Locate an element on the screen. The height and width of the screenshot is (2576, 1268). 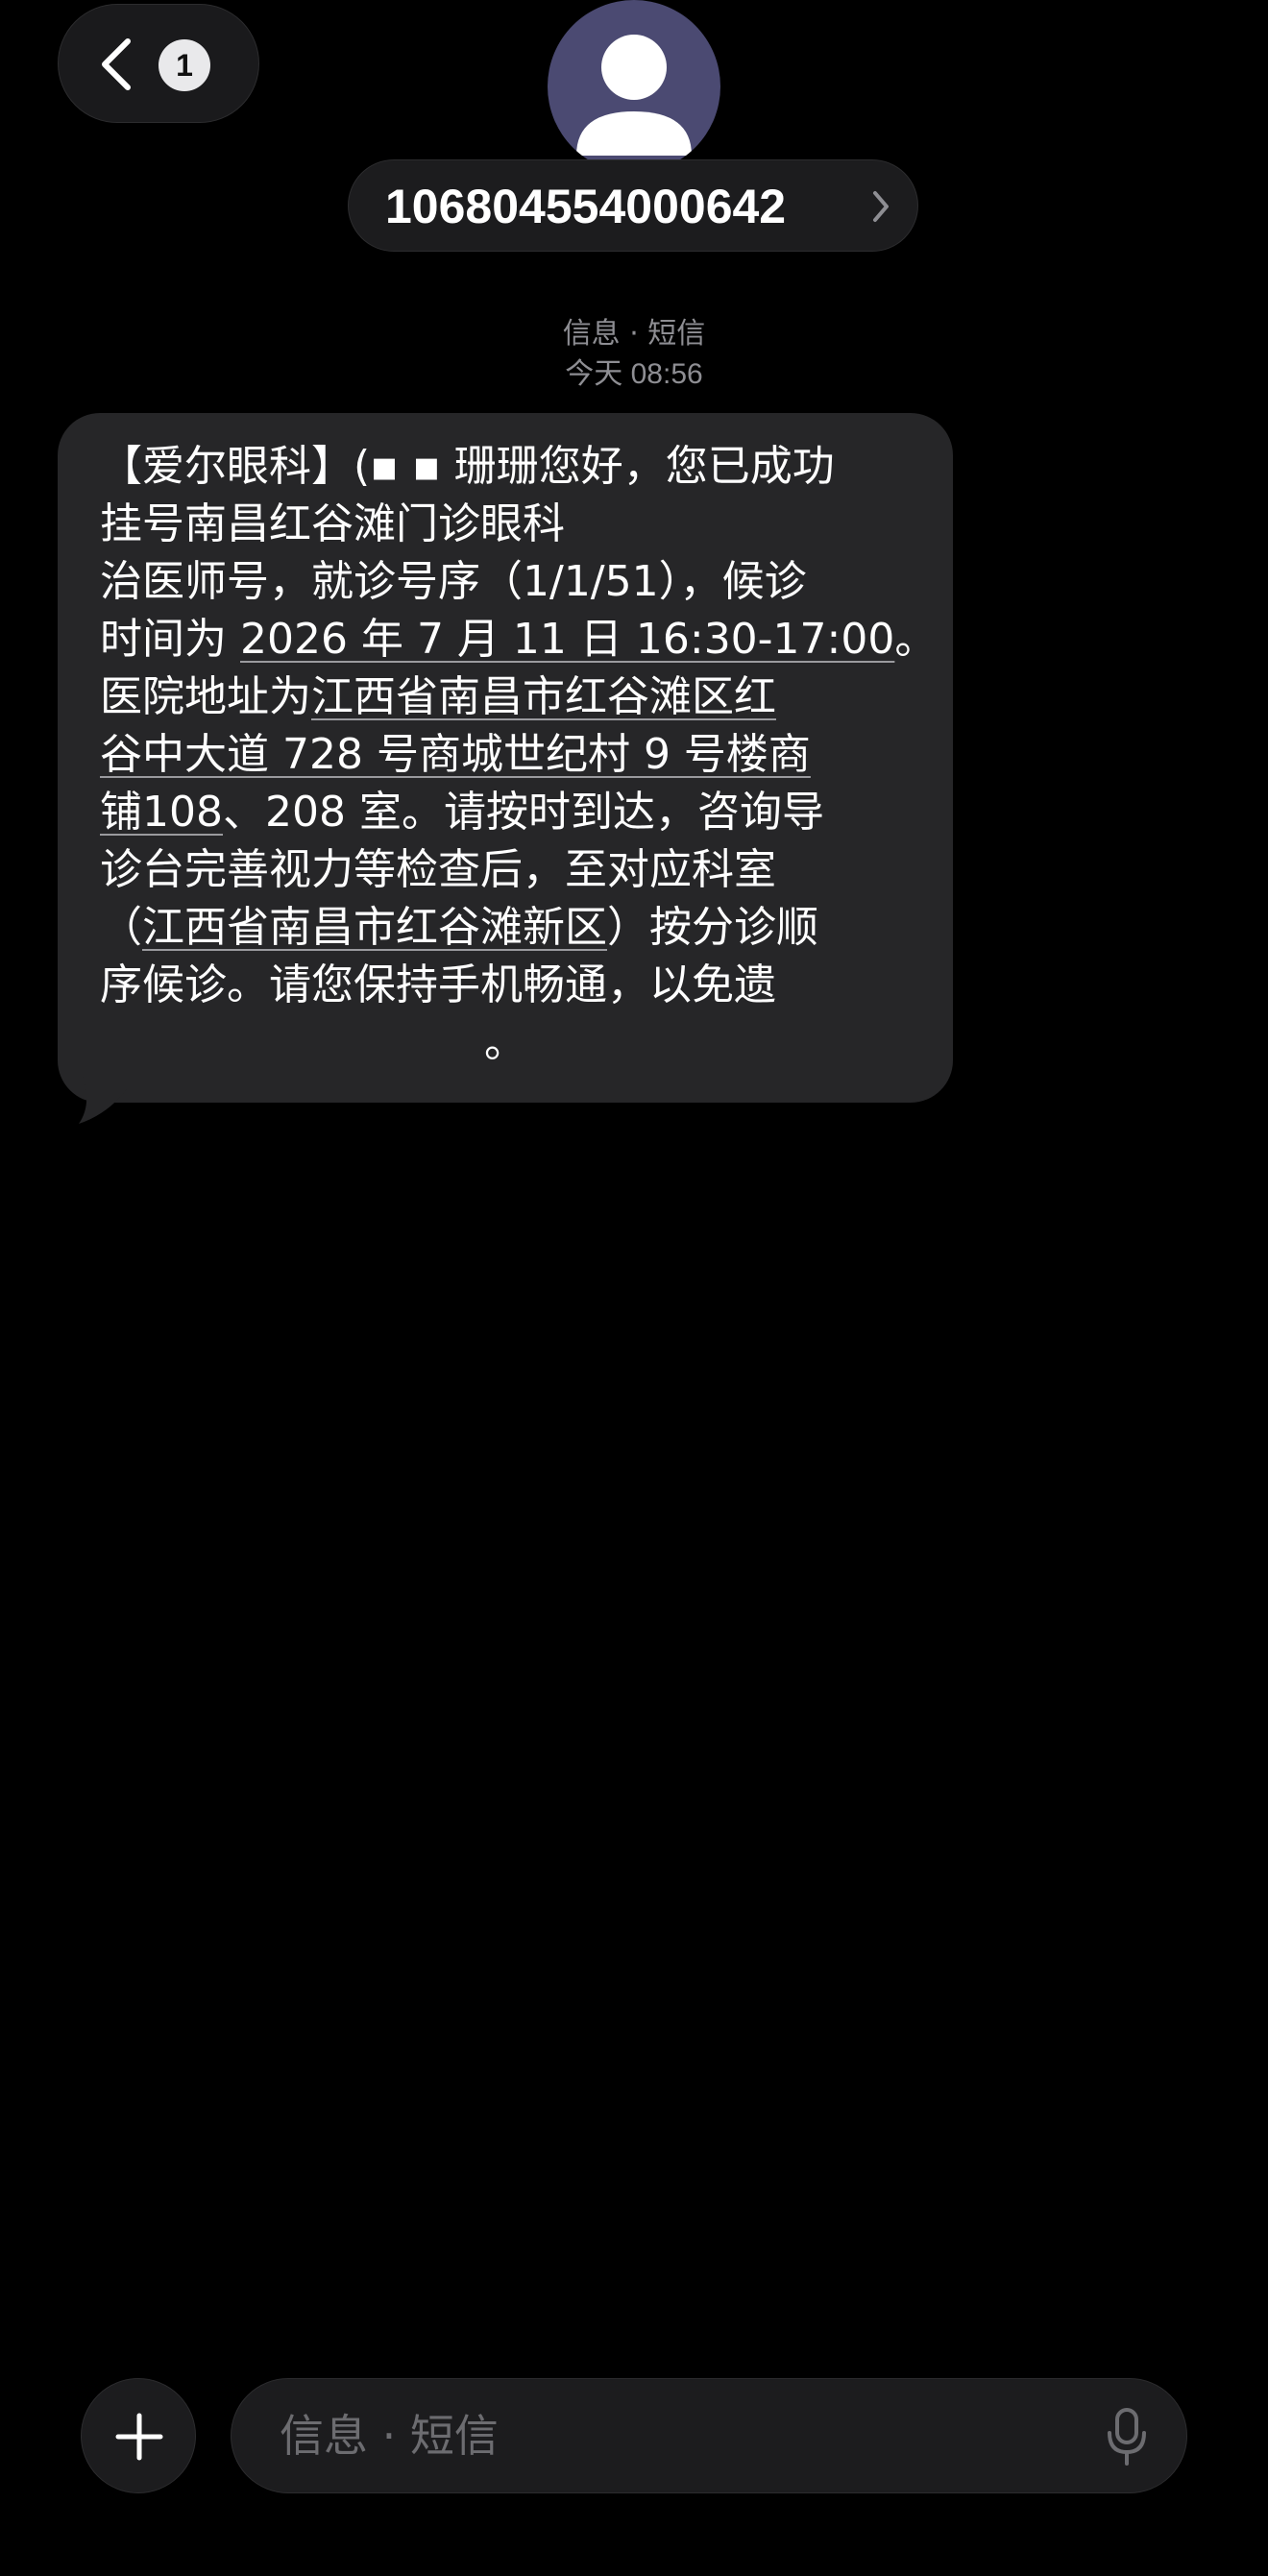
chevron-right-icon is located at coordinates (881, 206).